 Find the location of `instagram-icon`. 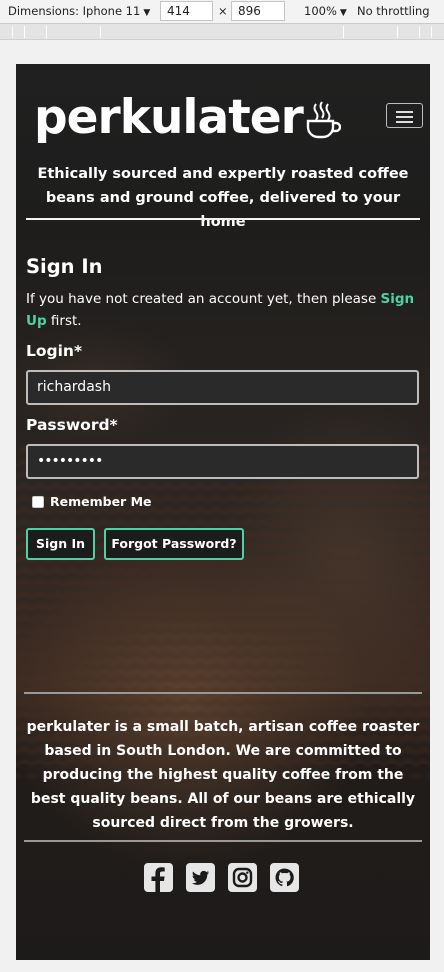

instagram-icon is located at coordinates (242, 877).